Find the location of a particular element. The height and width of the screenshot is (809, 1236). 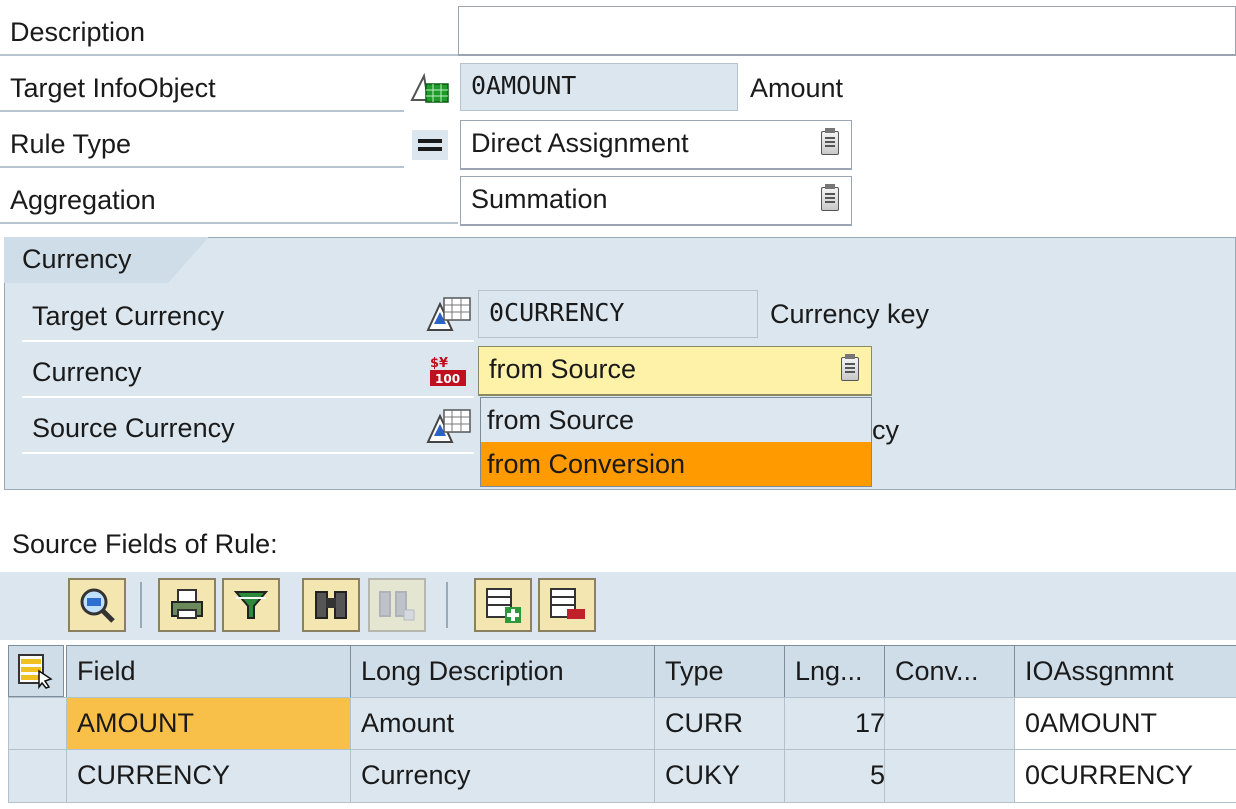

table-cell-field: AMOUNT is located at coordinates (214, 724).